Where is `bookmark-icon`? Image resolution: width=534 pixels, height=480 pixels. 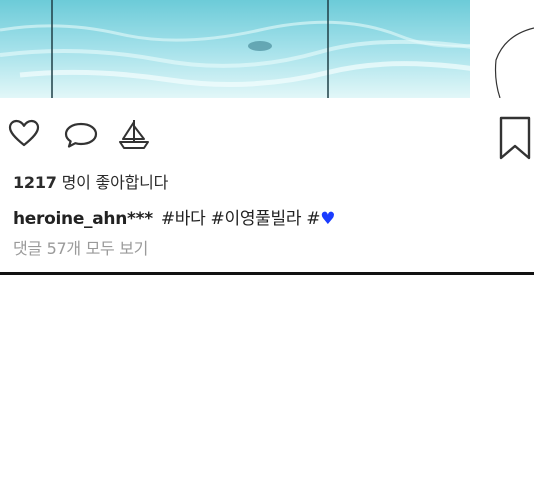
bookmark-icon is located at coordinates (515, 138).